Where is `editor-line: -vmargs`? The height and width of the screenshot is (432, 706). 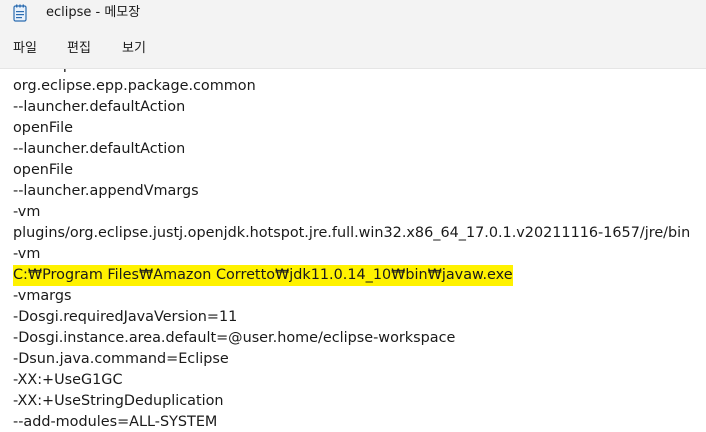 editor-line: -vmargs is located at coordinates (42, 296).